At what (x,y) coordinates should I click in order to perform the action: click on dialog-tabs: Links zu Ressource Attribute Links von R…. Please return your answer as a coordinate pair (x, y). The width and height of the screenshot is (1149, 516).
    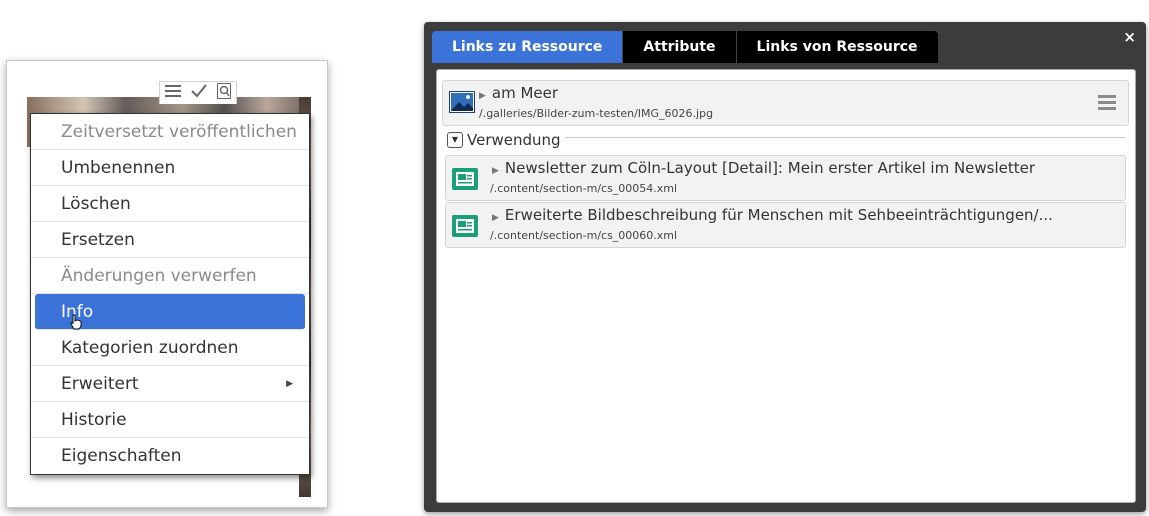
    Looking at the image, I should click on (685, 47).